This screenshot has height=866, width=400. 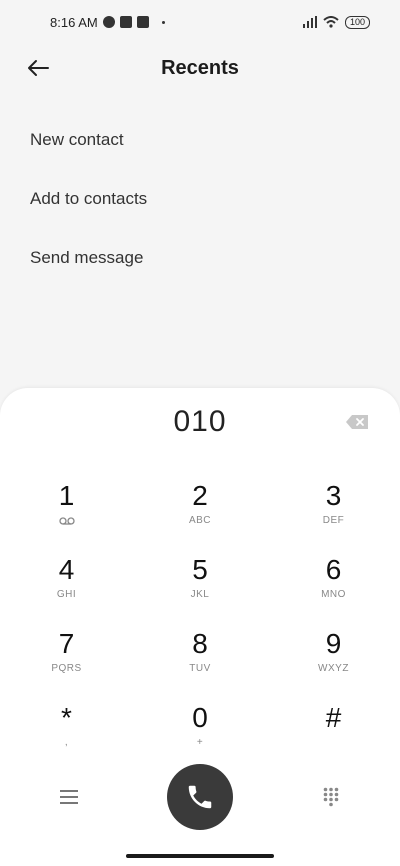 I want to click on status-bar: 8:16 AM 100, so click(x=200, y=22).